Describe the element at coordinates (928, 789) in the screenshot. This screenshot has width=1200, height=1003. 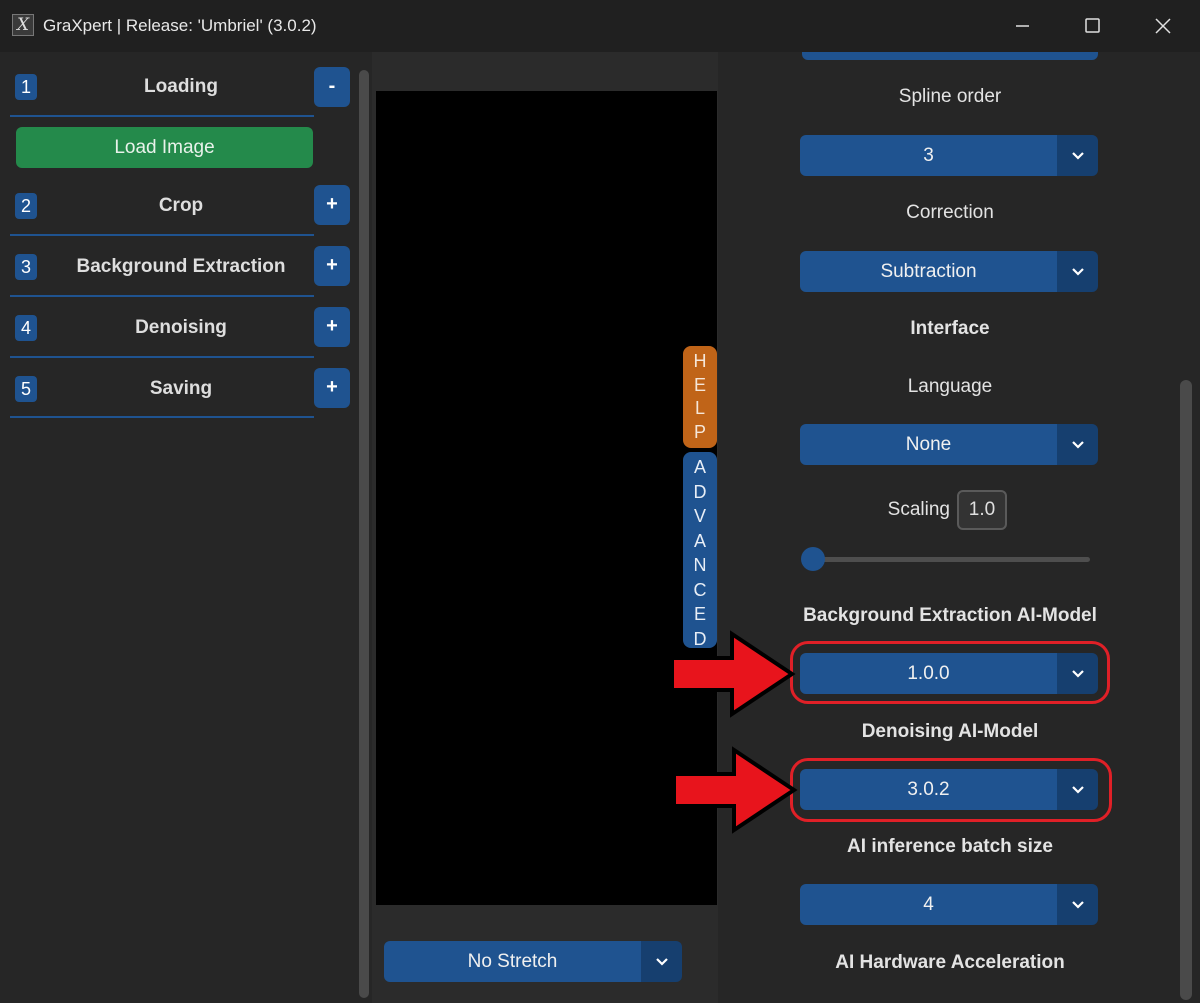
I see `denoise-model-value: 3.0.2` at that location.